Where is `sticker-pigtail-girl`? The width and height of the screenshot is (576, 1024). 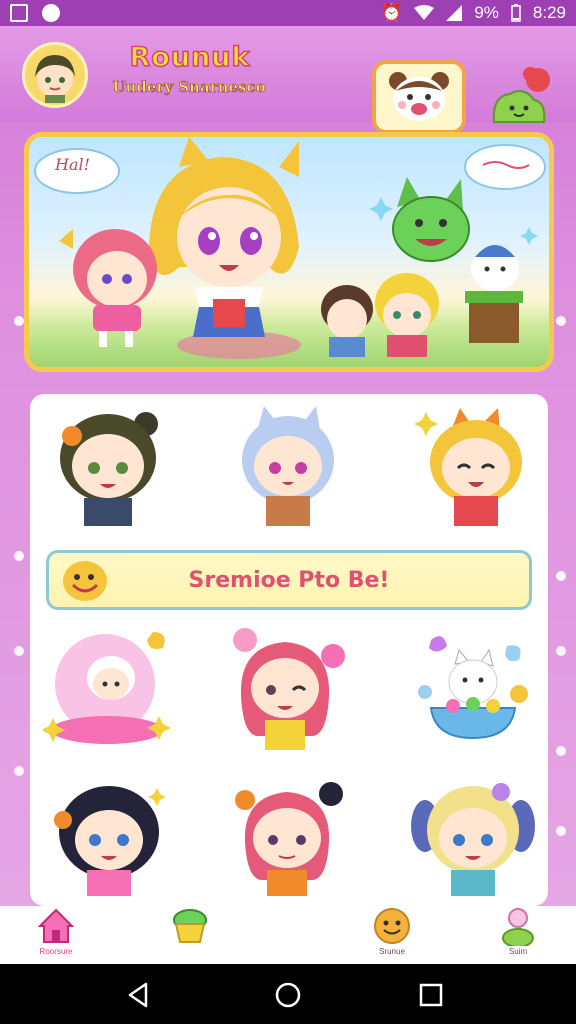 sticker-pigtail-girl is located at coordinates (472, 835).